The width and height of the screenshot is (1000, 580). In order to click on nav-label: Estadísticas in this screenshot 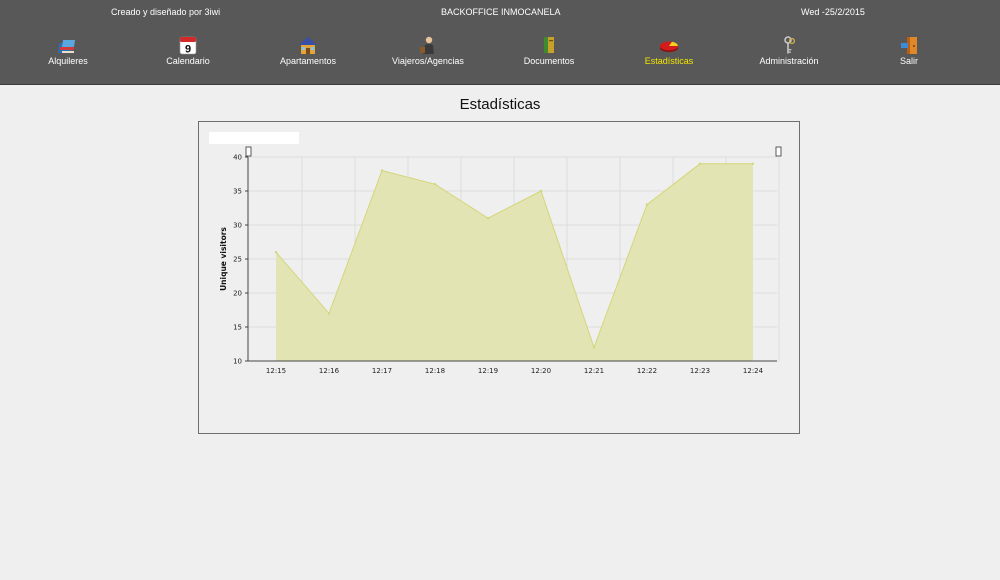, I will do `click(669, 61)`.